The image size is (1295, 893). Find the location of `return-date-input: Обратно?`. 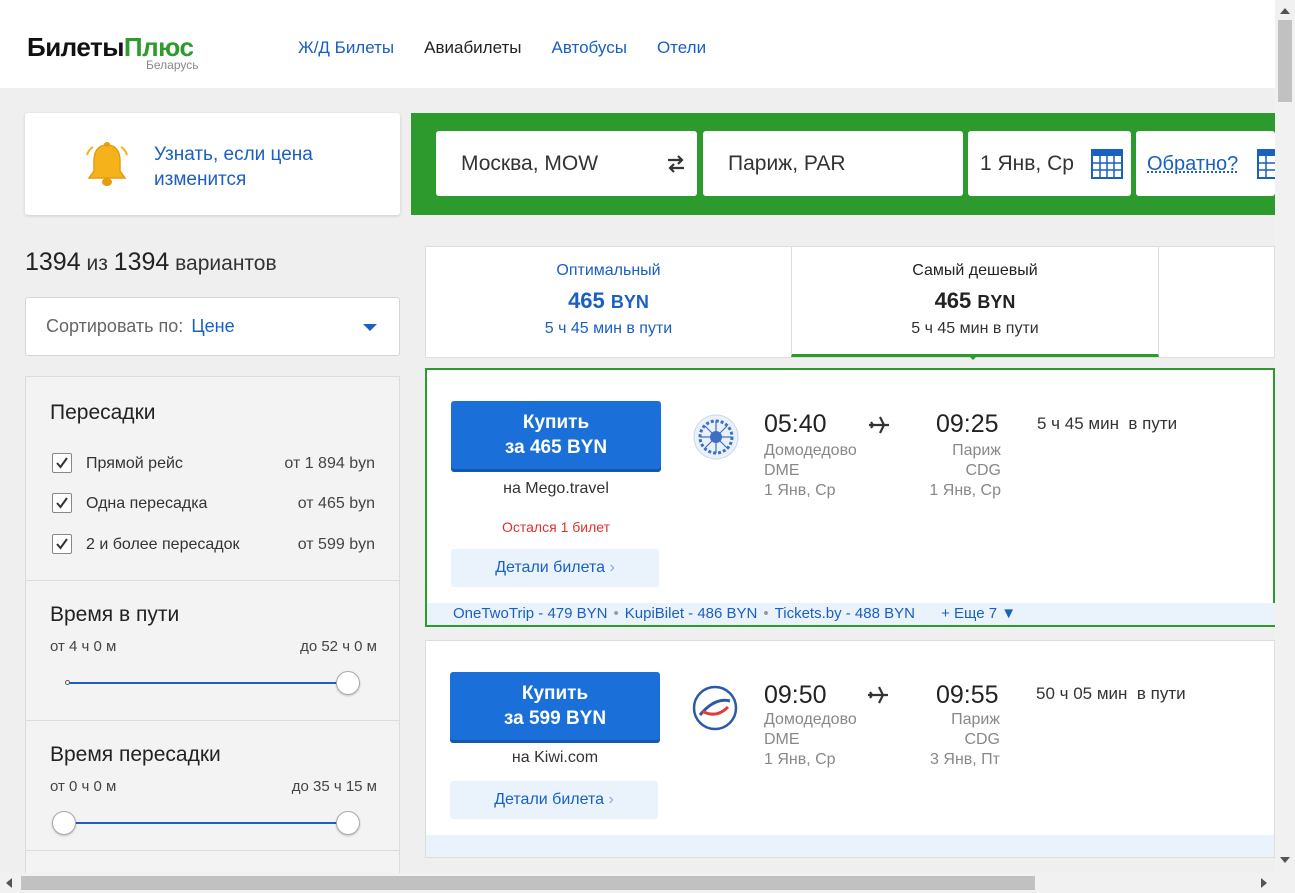

return-date-input: Обратно? is located at coordinates (1205, 163).